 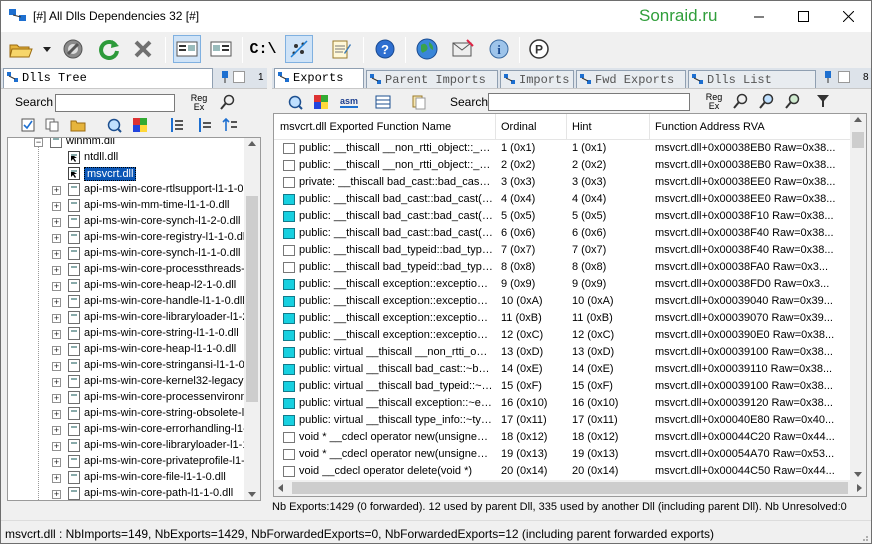 I want to click on tree-regex-toggle: Reg Ex, so click(x=199, y=103).